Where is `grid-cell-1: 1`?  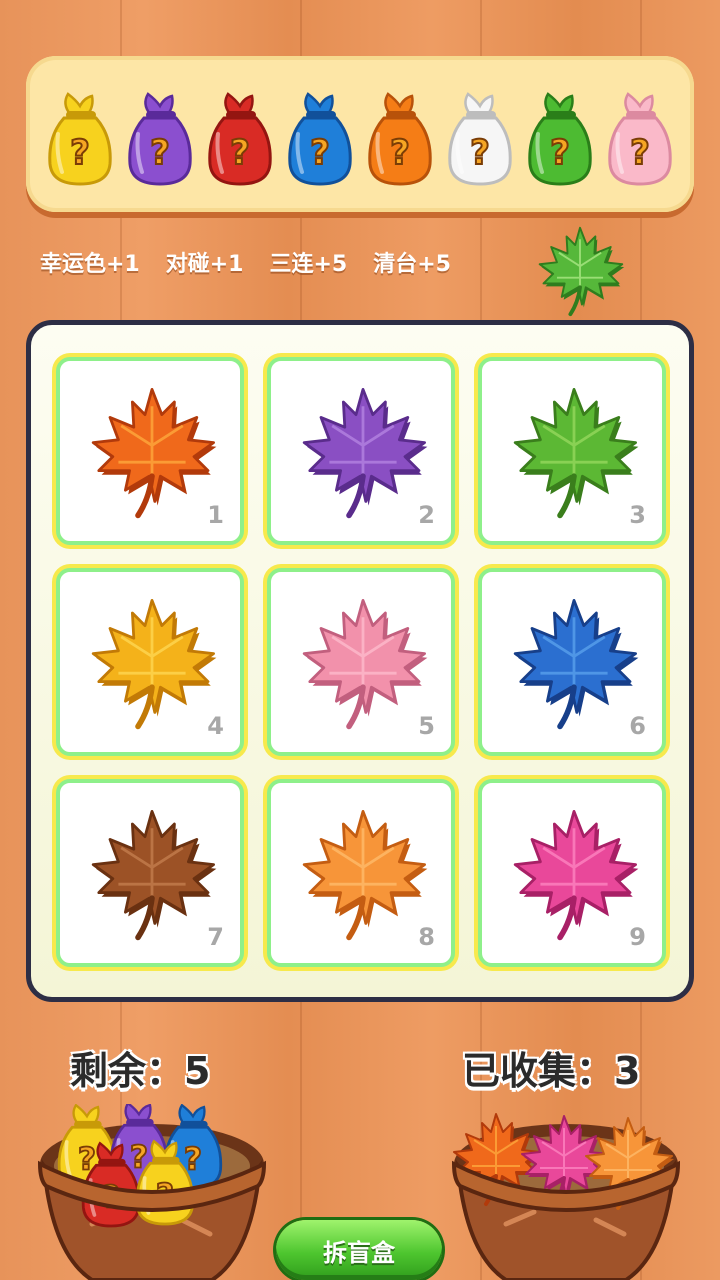 grid-cell-1: 1 is located at coordinates (150, 451).